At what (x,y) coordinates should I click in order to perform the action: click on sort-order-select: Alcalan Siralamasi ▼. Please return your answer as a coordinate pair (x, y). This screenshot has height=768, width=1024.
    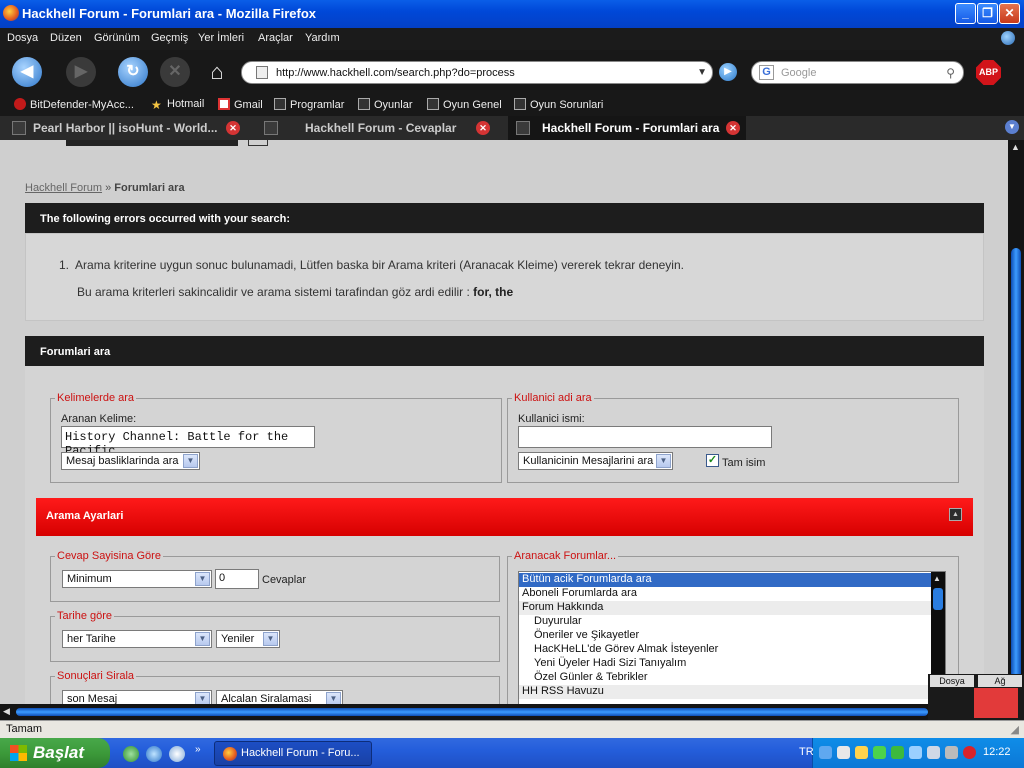
    Looking at the image, I should click on (279, 697).